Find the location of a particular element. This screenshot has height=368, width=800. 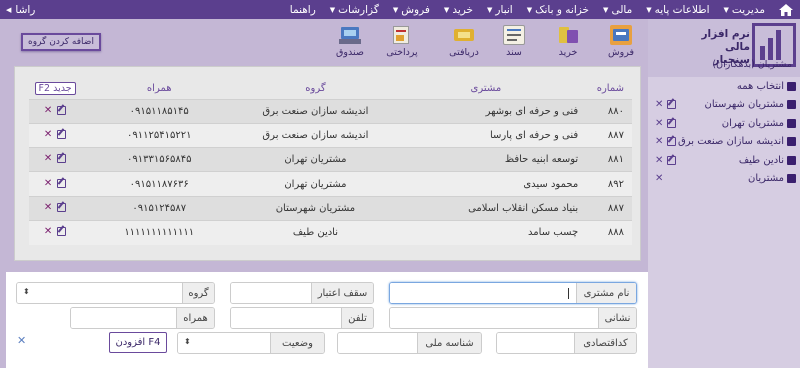

cell-customer: توسعه ابنیه حافظ is located at coordinates (490, 159).